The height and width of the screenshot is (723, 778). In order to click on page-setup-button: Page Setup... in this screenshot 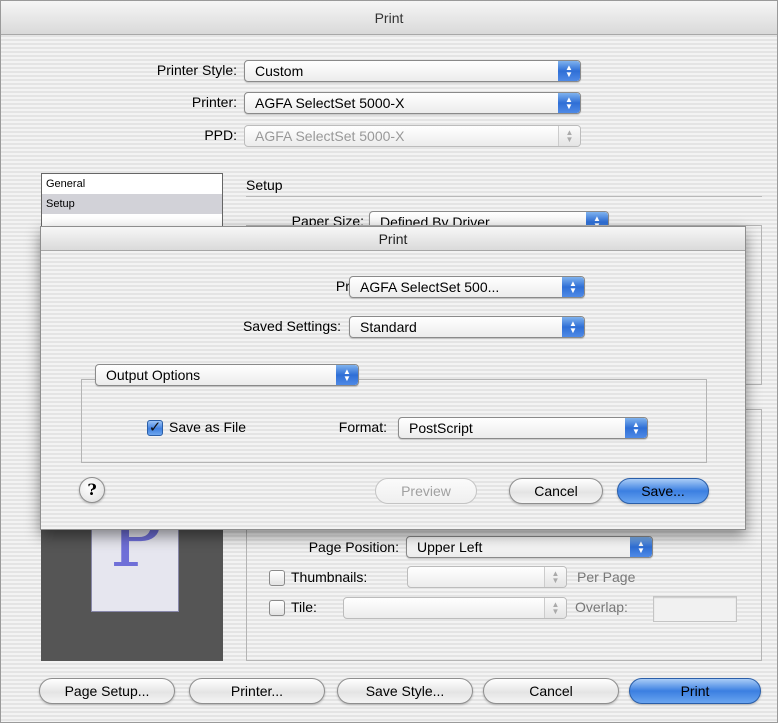, I will do `click(107, 691)`.